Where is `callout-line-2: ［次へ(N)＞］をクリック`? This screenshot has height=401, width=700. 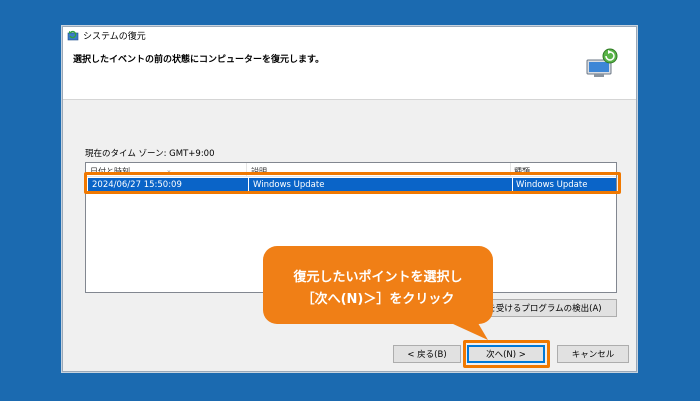
callout-line-2: ［次へ(N)＞］をクリック is located at coordinates (378, 299).